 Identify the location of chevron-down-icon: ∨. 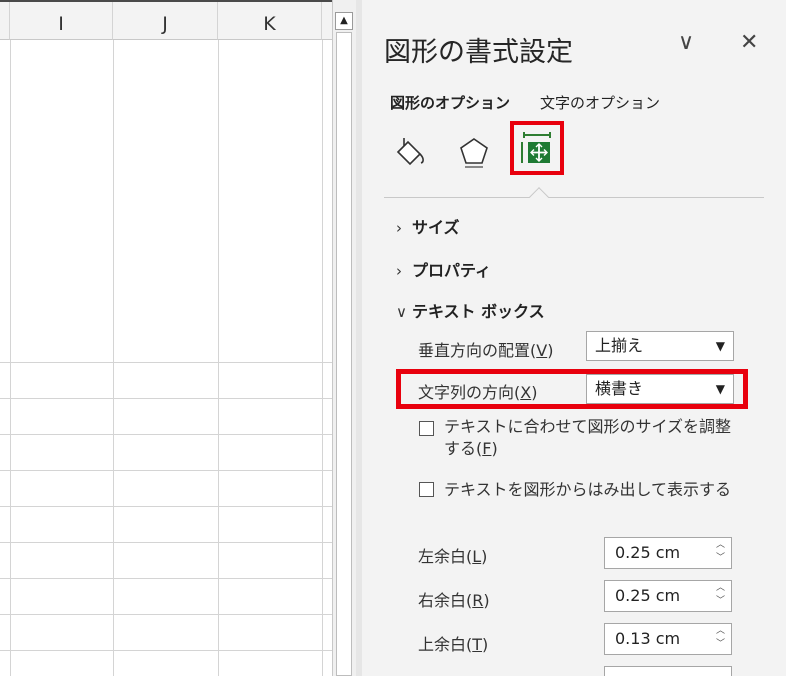
(401, 312).